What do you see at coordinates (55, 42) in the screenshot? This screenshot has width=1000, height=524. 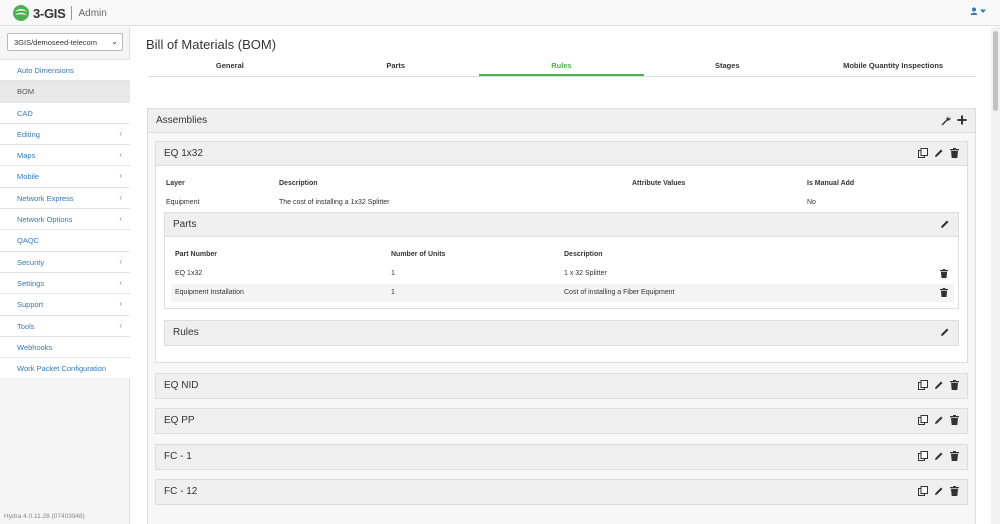 I see `organization-select-value: 3GIS/demoseed-telecom` at bounding box center [55, 42].